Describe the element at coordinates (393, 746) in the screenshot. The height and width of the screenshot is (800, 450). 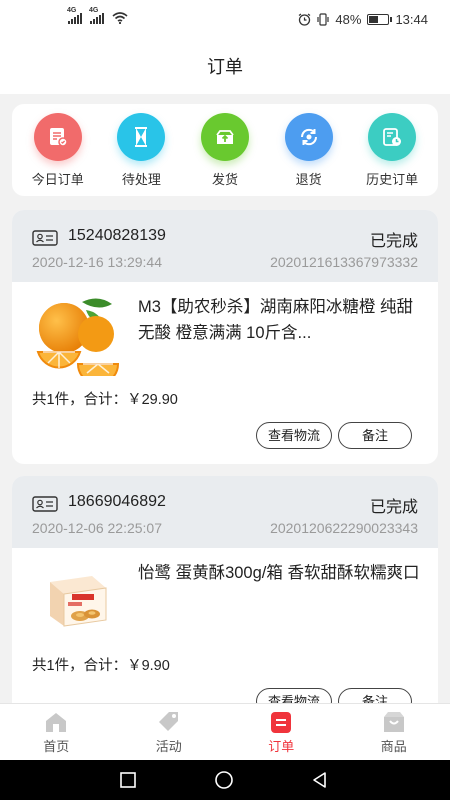
I see `tab-label: 商品` at that location.